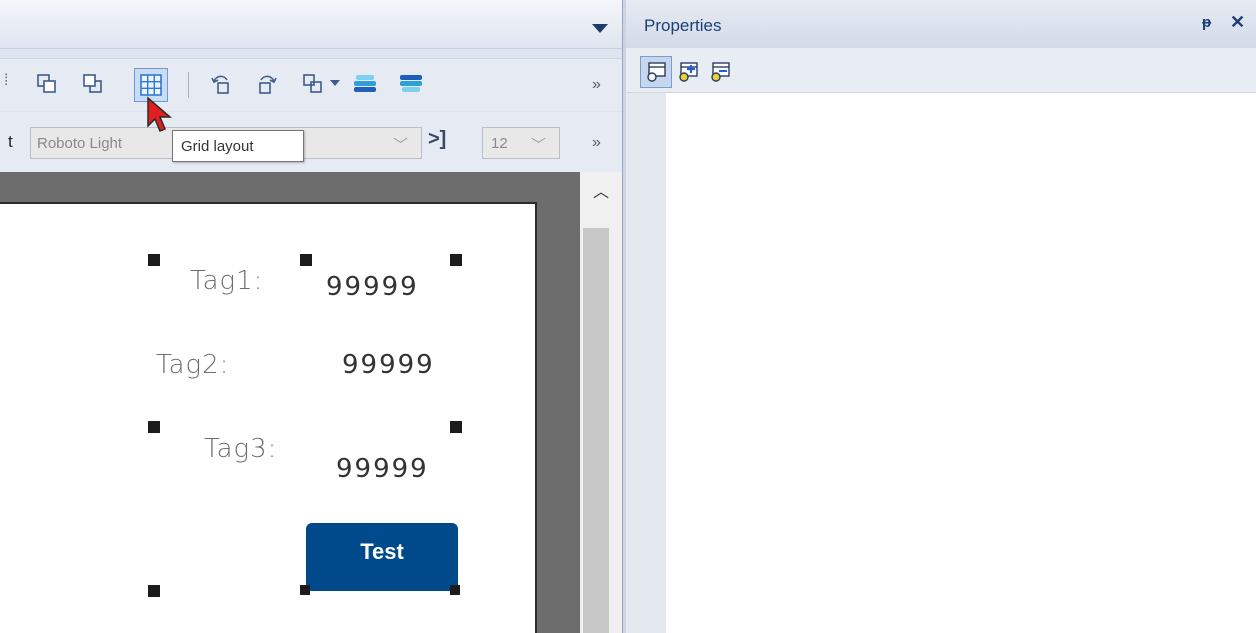 This screenshot has width=1256, height=633. I want to click on add-property-button, so click(688, 72).